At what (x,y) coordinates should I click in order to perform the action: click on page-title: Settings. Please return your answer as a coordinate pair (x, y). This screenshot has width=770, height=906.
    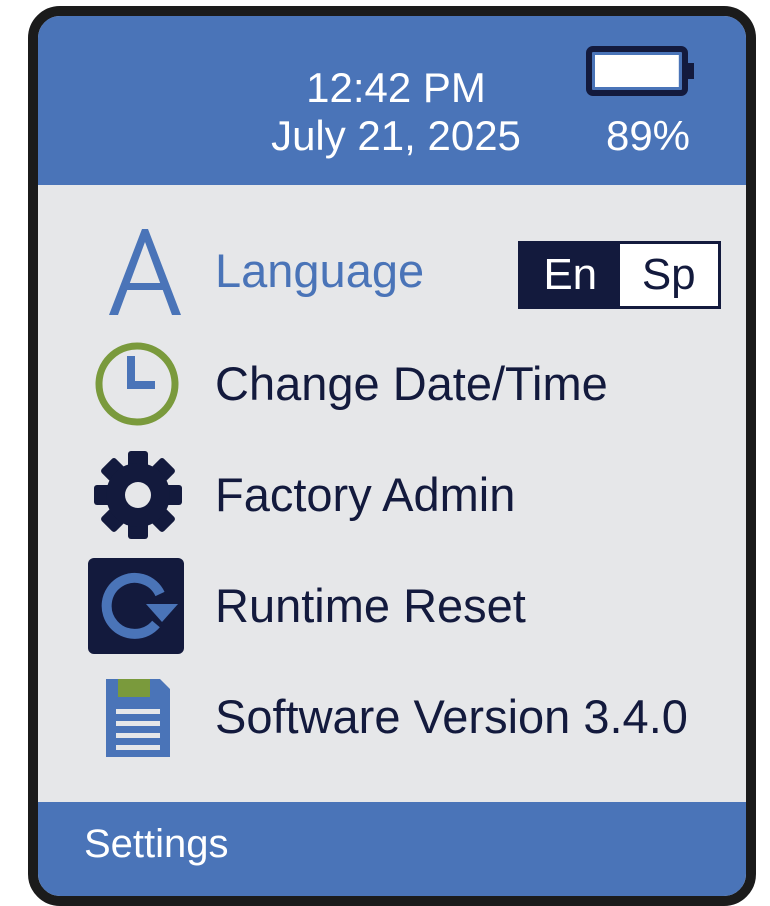
    Looking at the image, I should click on (156, 844).